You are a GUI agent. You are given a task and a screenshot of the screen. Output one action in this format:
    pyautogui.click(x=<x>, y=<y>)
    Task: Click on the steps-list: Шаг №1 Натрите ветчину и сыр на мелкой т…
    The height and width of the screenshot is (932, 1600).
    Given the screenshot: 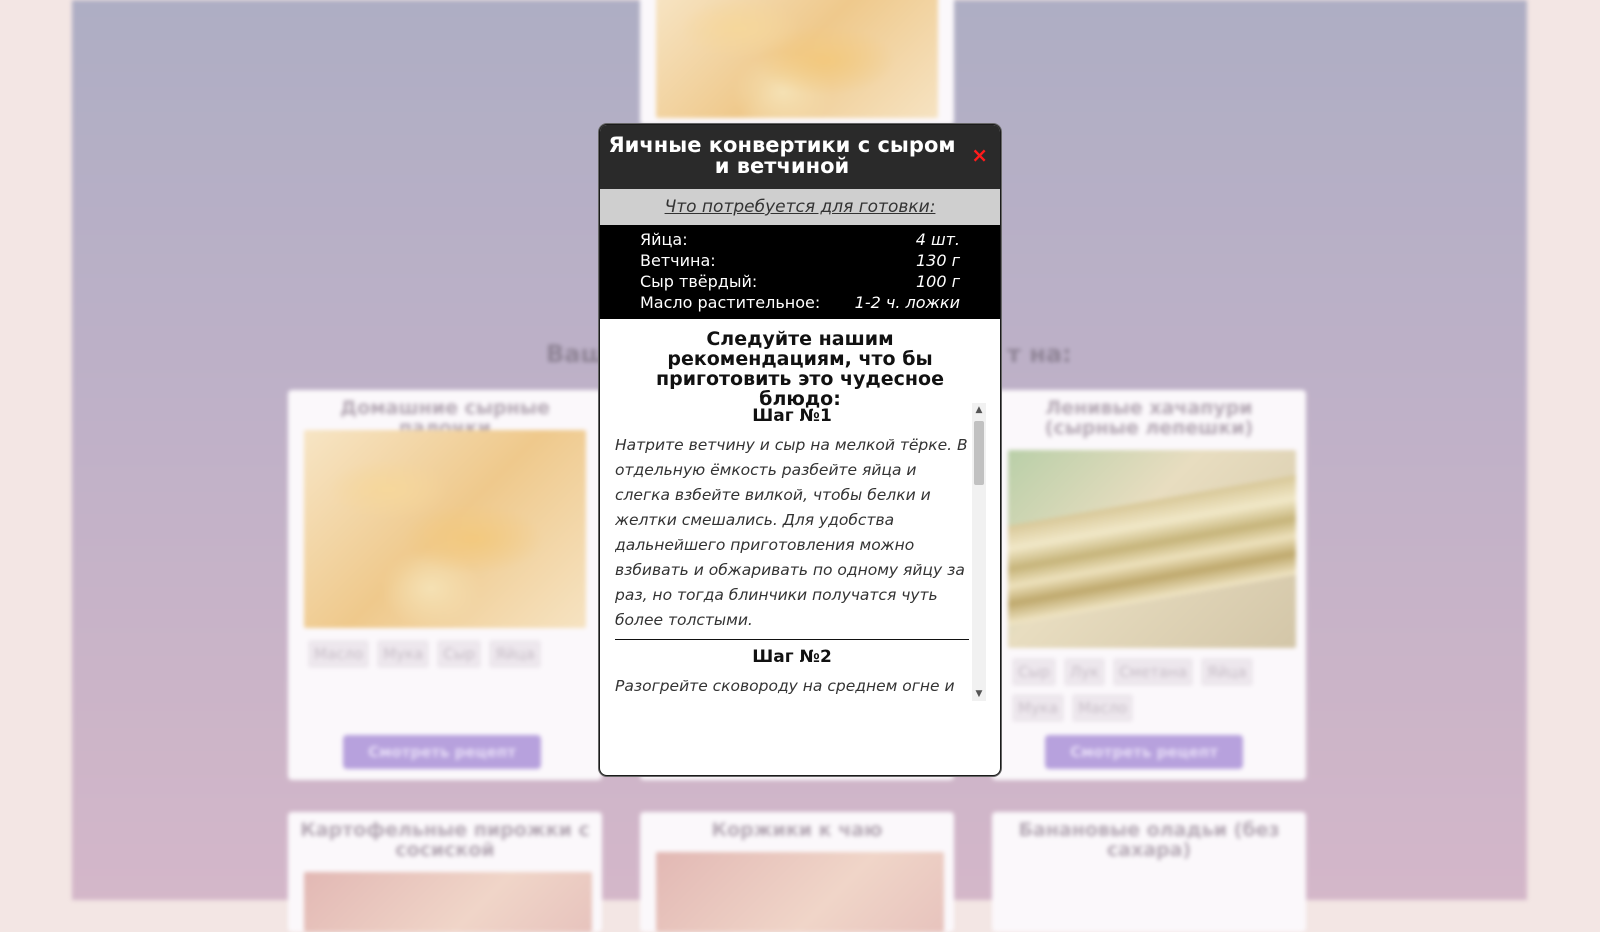 What is the action you would take?
    pyautogui.click(x=792, y=552)
    